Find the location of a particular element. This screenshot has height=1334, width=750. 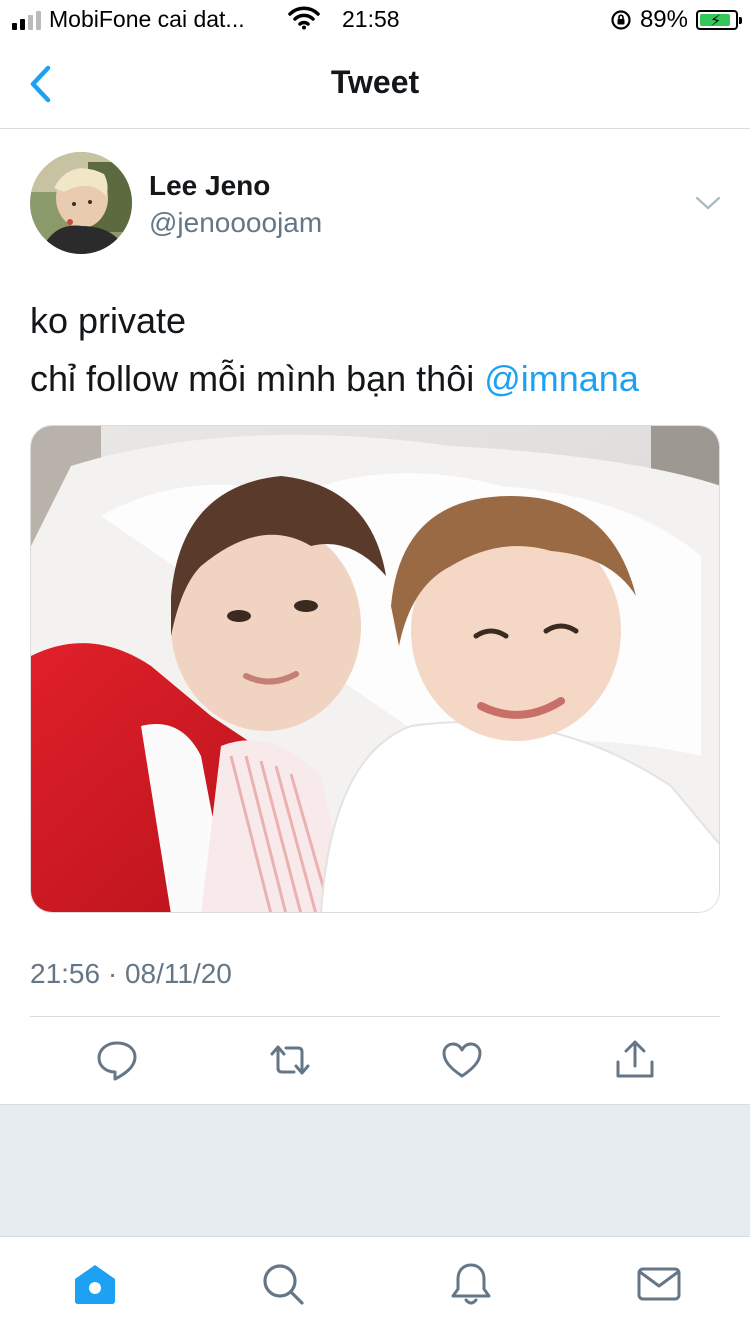

avatar-image is located at coordinates (81, 203).